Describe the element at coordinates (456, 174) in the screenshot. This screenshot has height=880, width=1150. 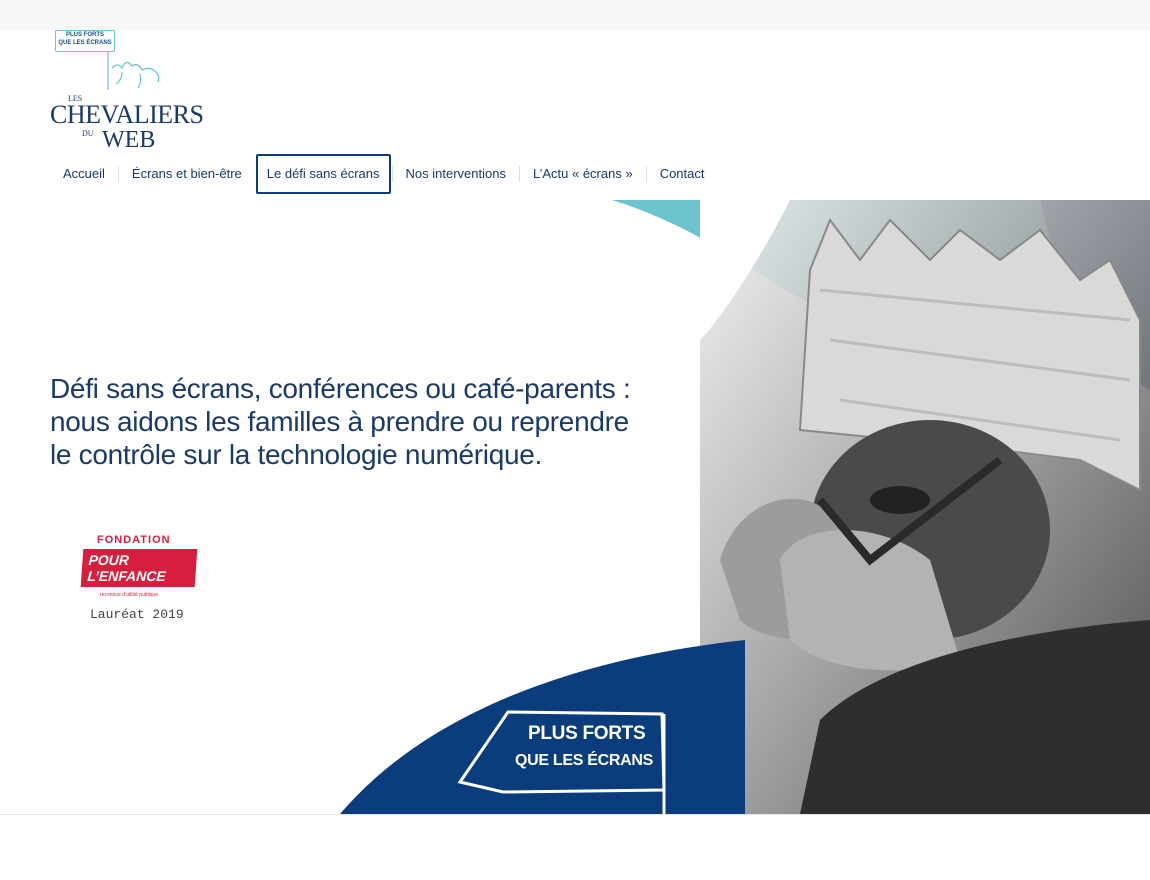
I see `nav-item-nos-interventions: Nos interventions` at that location.